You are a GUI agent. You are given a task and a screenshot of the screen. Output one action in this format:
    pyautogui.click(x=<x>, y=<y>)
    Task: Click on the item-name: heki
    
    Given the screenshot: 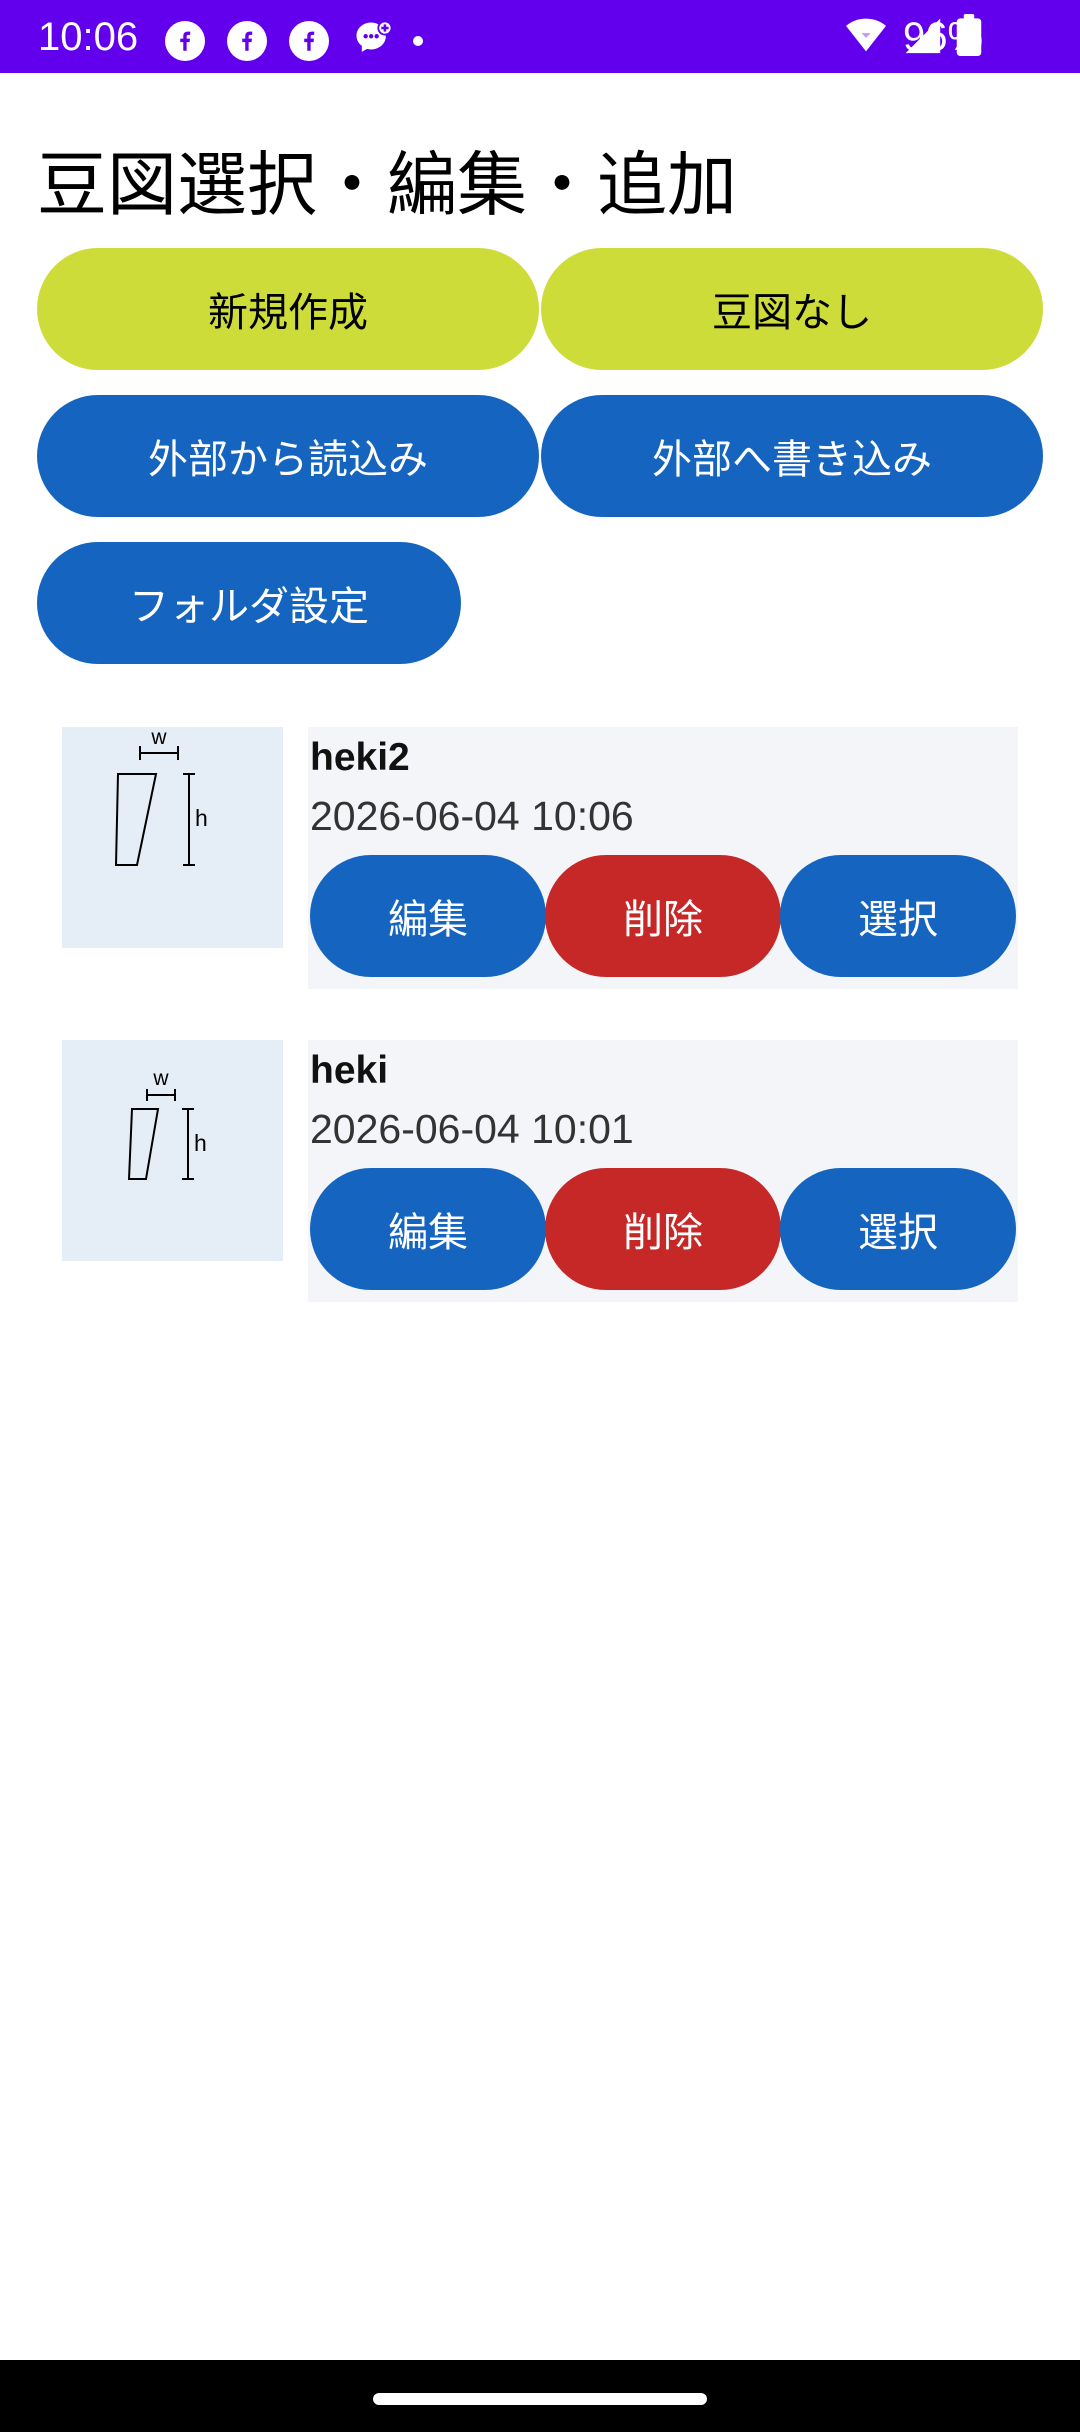 What is the action you would take?
    pyautogui.click(x=349, y=1070)
    